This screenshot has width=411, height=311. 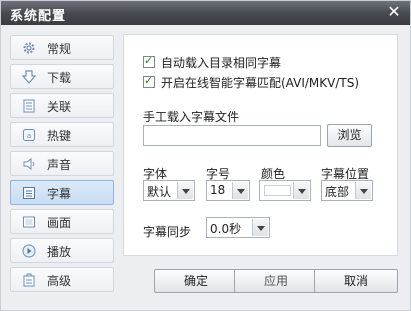 What do you see at coordinates (29, 280) in the screenshot?
I see `advanced-icon` at bounding box center [29, 280].